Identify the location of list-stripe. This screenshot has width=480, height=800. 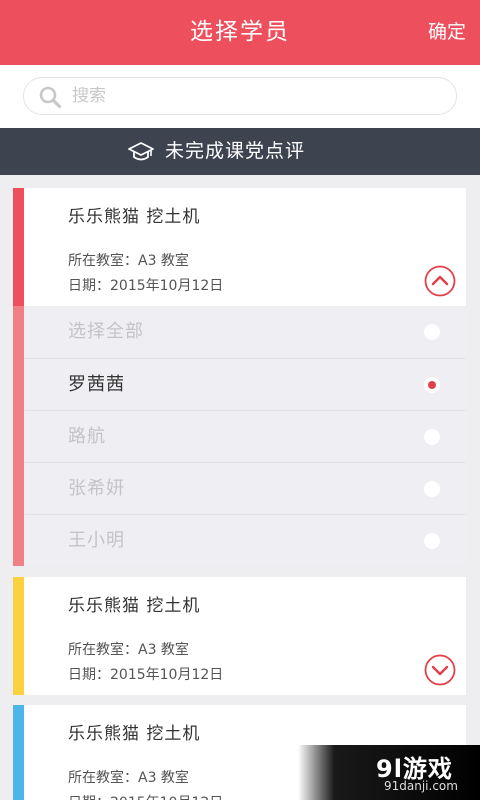
(18, 436).